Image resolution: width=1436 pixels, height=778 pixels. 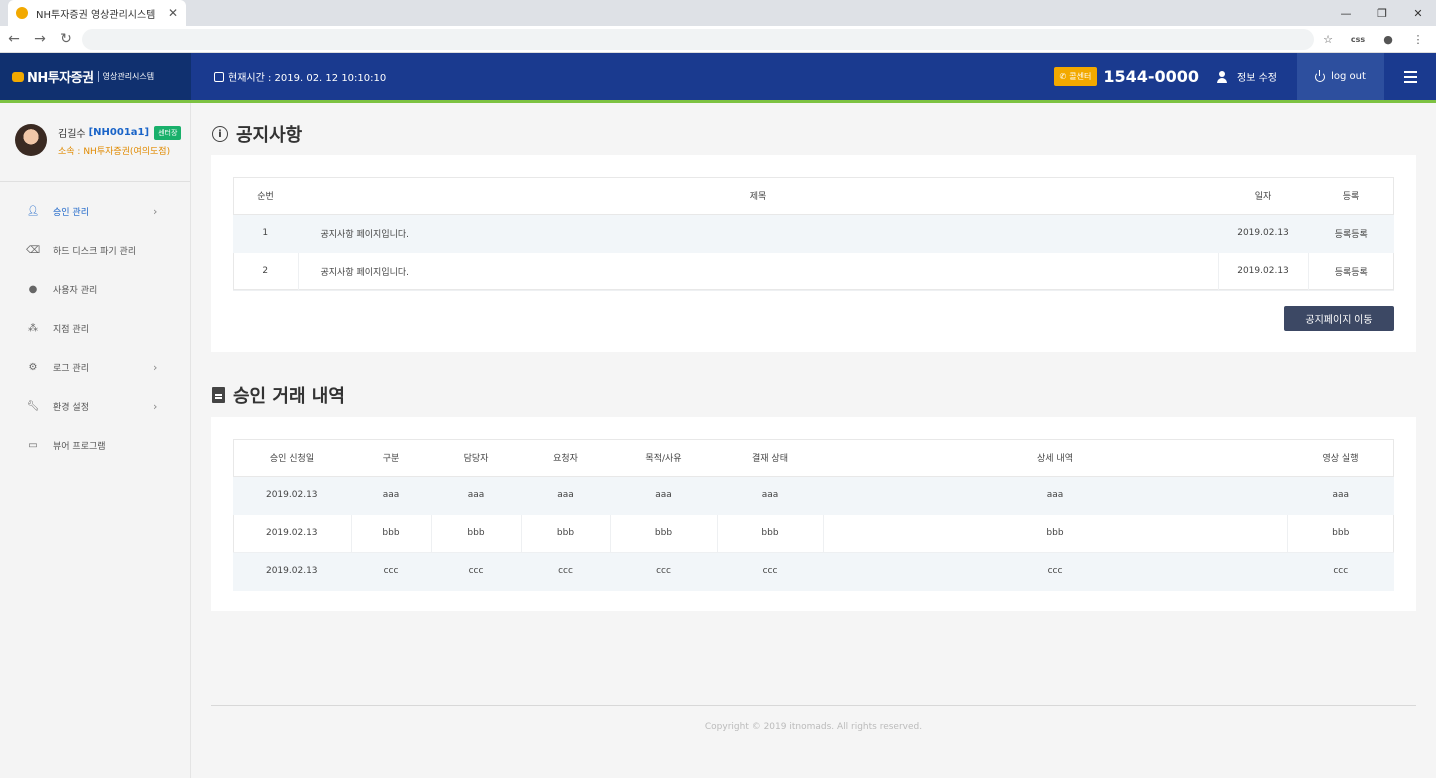 I want to click on table-row: 2019.02.13 ccc ccc ccc ccc ccc ccc ccc, so click(x=813, y=571).